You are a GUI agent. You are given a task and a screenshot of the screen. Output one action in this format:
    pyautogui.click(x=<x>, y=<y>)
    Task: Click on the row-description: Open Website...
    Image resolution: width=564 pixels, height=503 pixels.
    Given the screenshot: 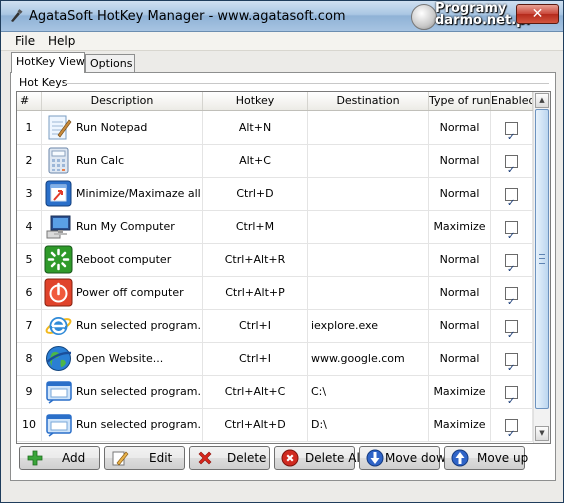 What is the action you would take?
    pyautogui.click(x=122, y=358)
    